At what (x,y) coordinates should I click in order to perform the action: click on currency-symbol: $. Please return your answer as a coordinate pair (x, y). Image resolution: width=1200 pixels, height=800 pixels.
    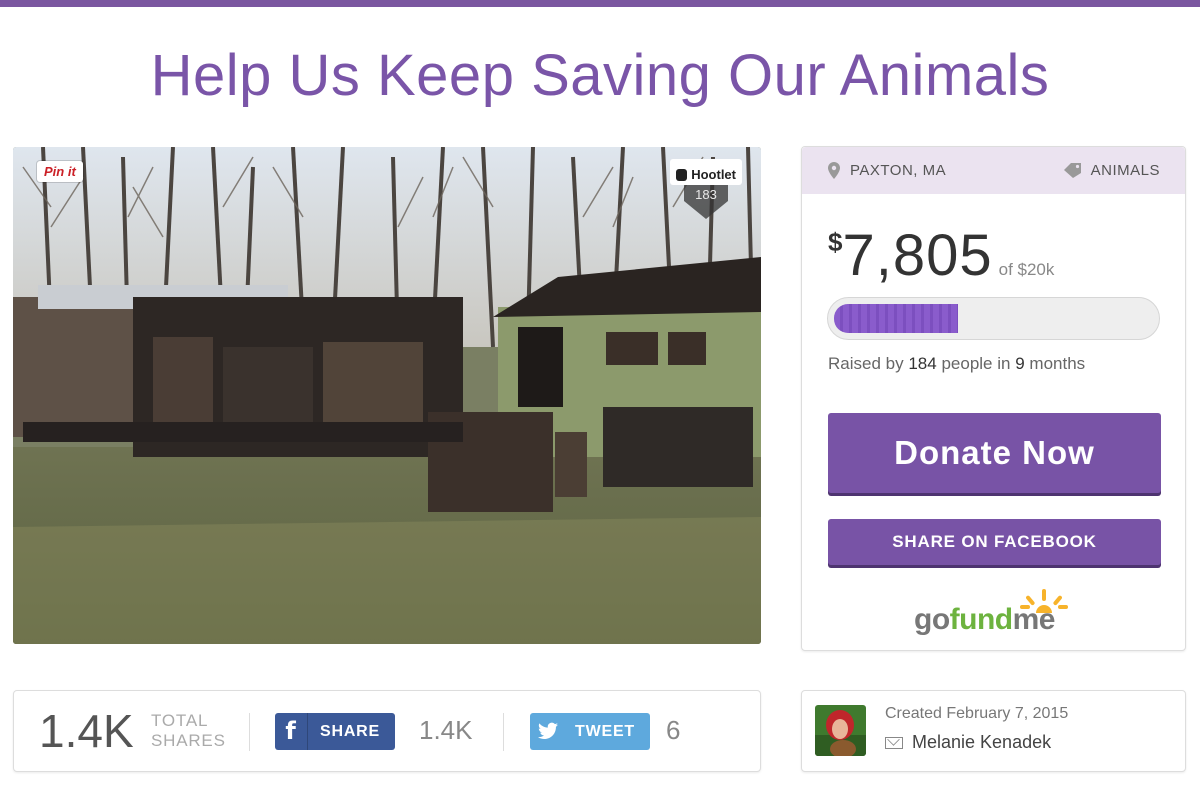
    Looking at the image, I should click on (835, 242).